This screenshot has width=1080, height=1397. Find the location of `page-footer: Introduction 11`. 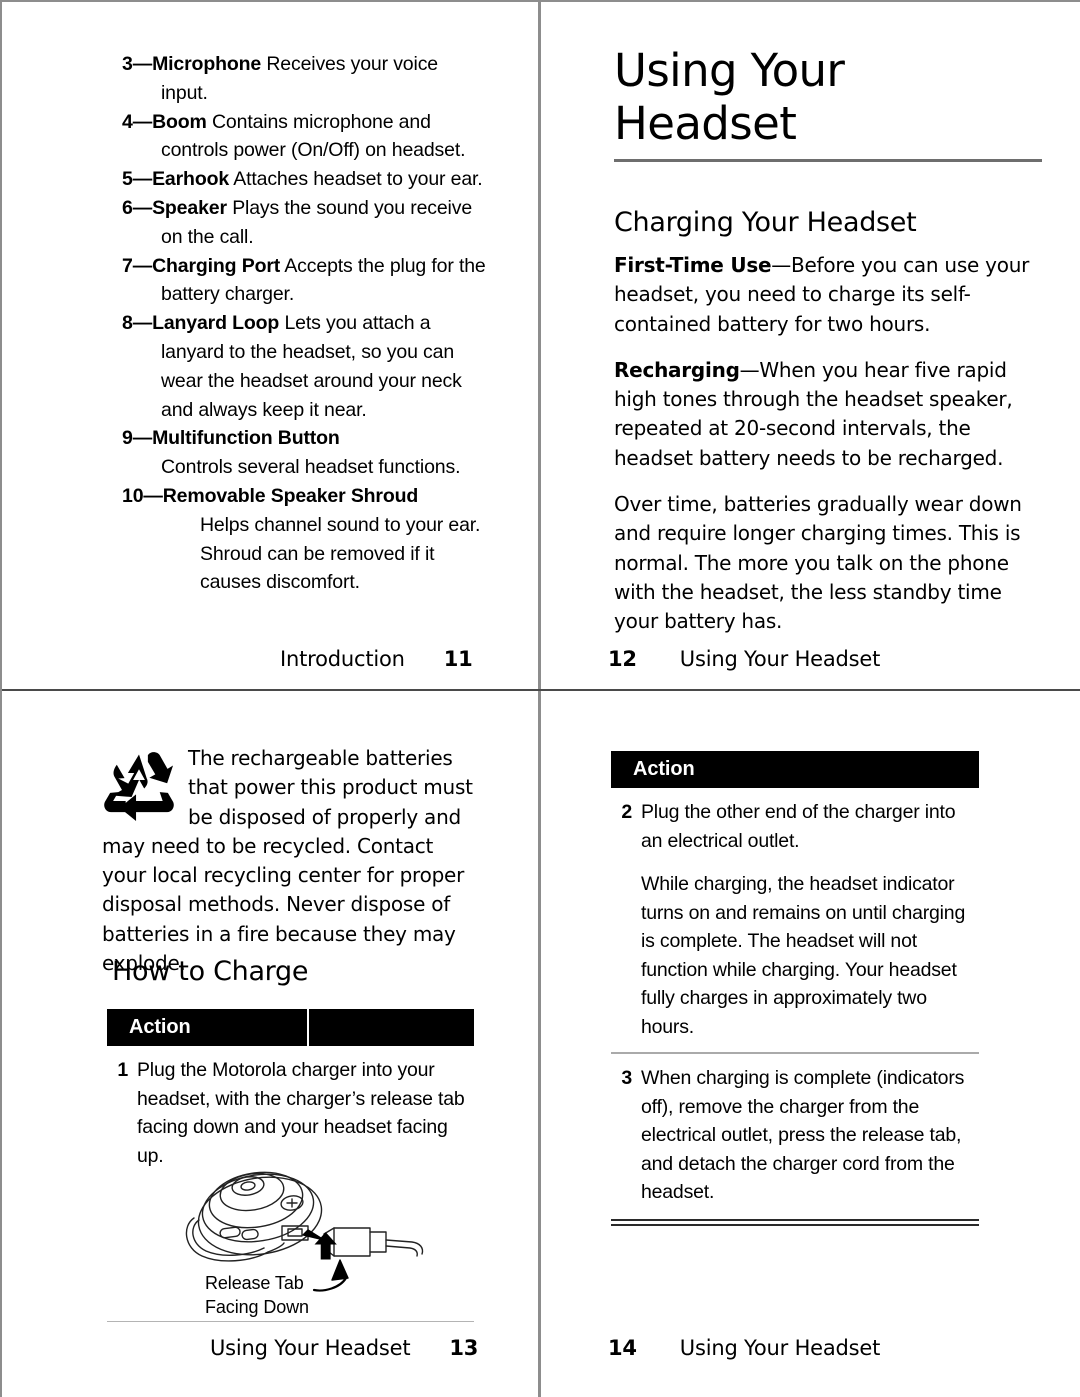

page-footer: Introduction 11 is located at coordinates (376, 659).